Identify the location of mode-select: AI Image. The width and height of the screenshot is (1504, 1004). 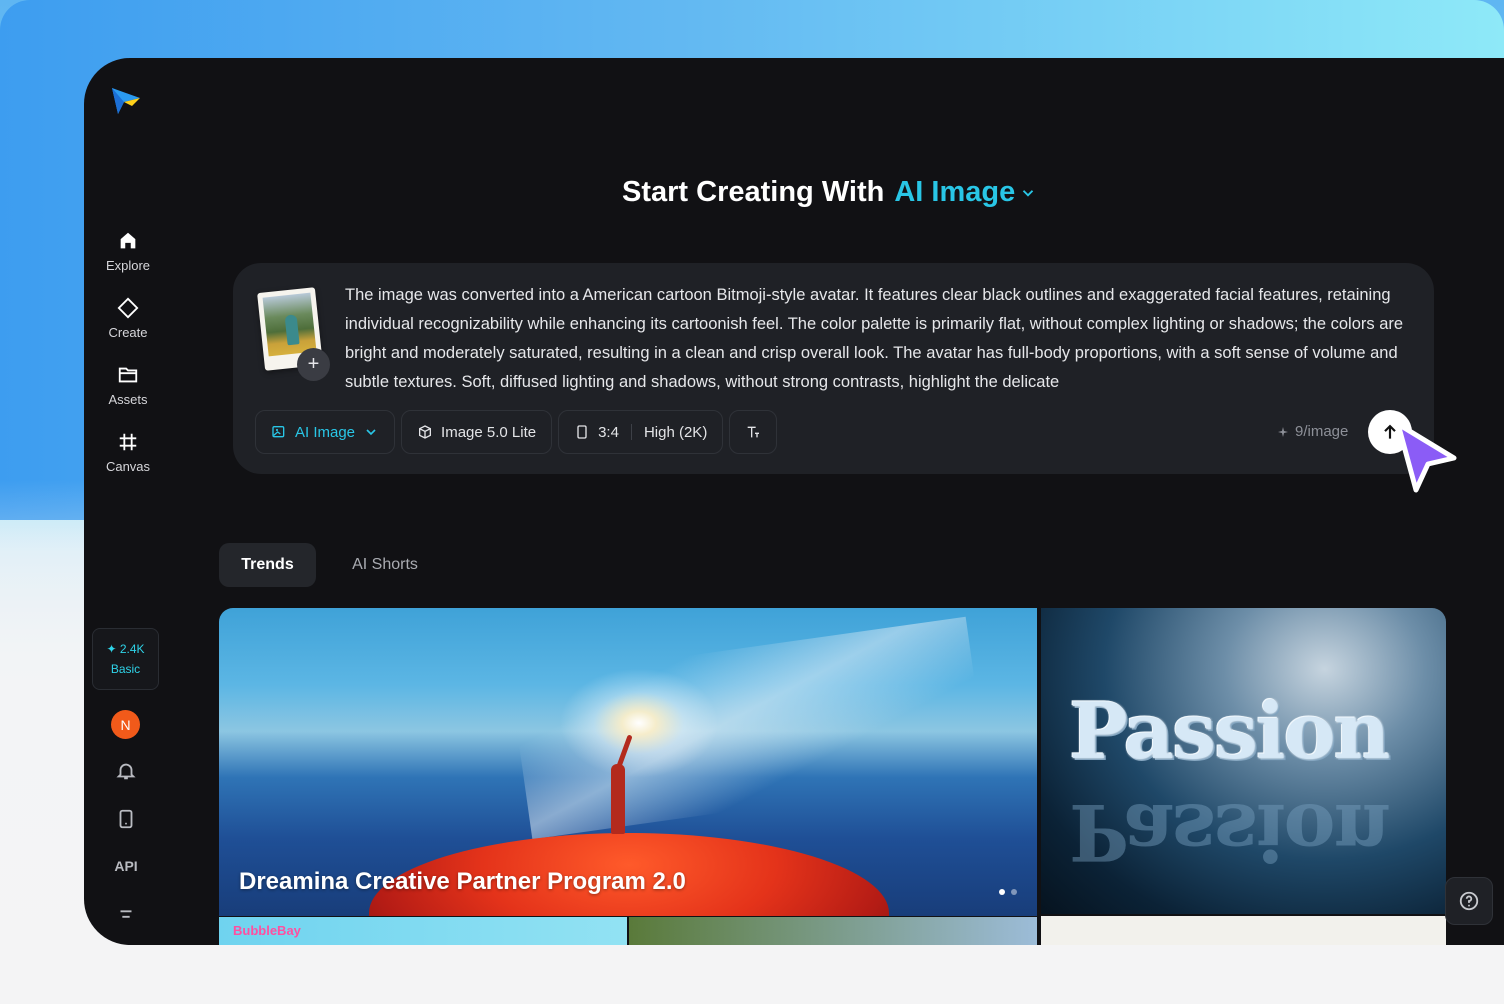
(325, 432).